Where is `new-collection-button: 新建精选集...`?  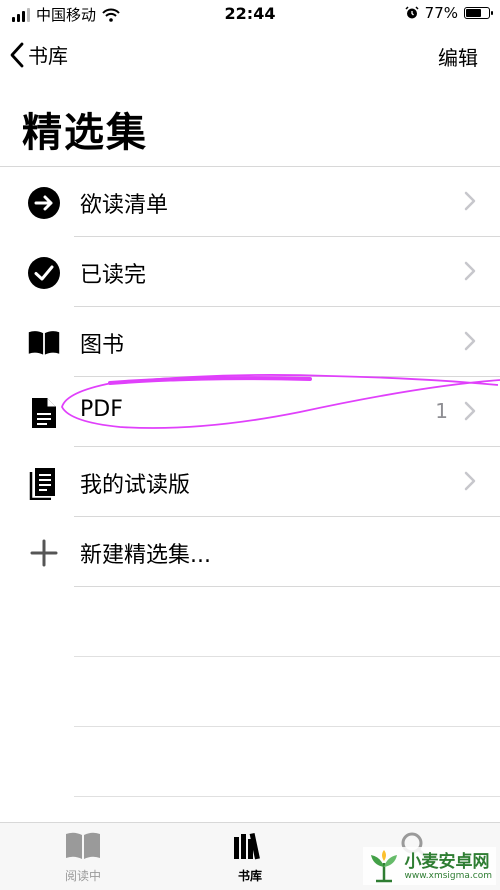 new-collection-button: 新建精选集... is located at coordinates (250, 552).